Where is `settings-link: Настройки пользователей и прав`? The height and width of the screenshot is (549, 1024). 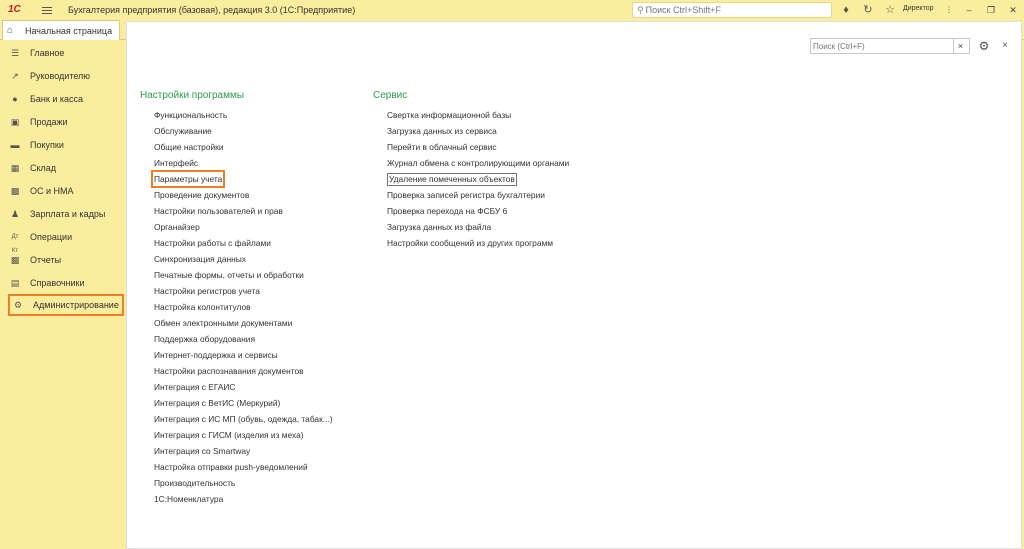 settings-link: Настройки пользователей и прав is located at coordinates (218, 211).